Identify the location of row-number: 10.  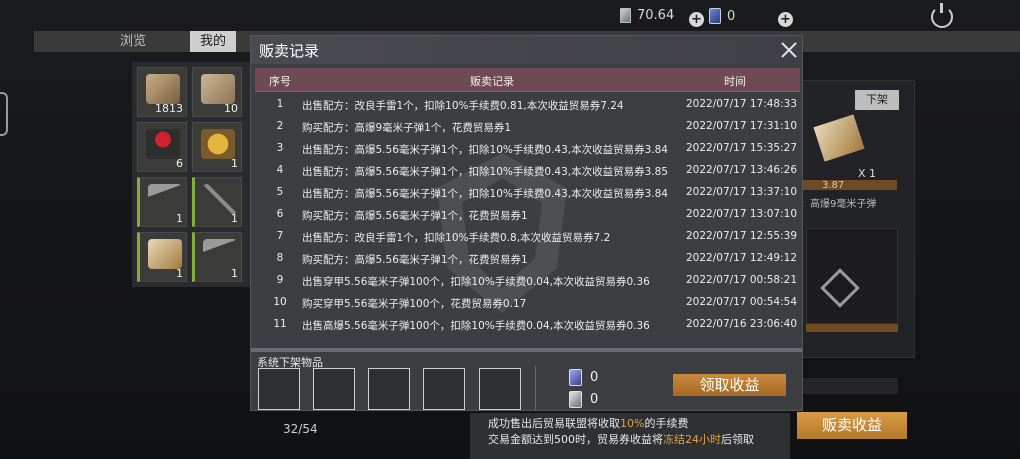
(280, 302).